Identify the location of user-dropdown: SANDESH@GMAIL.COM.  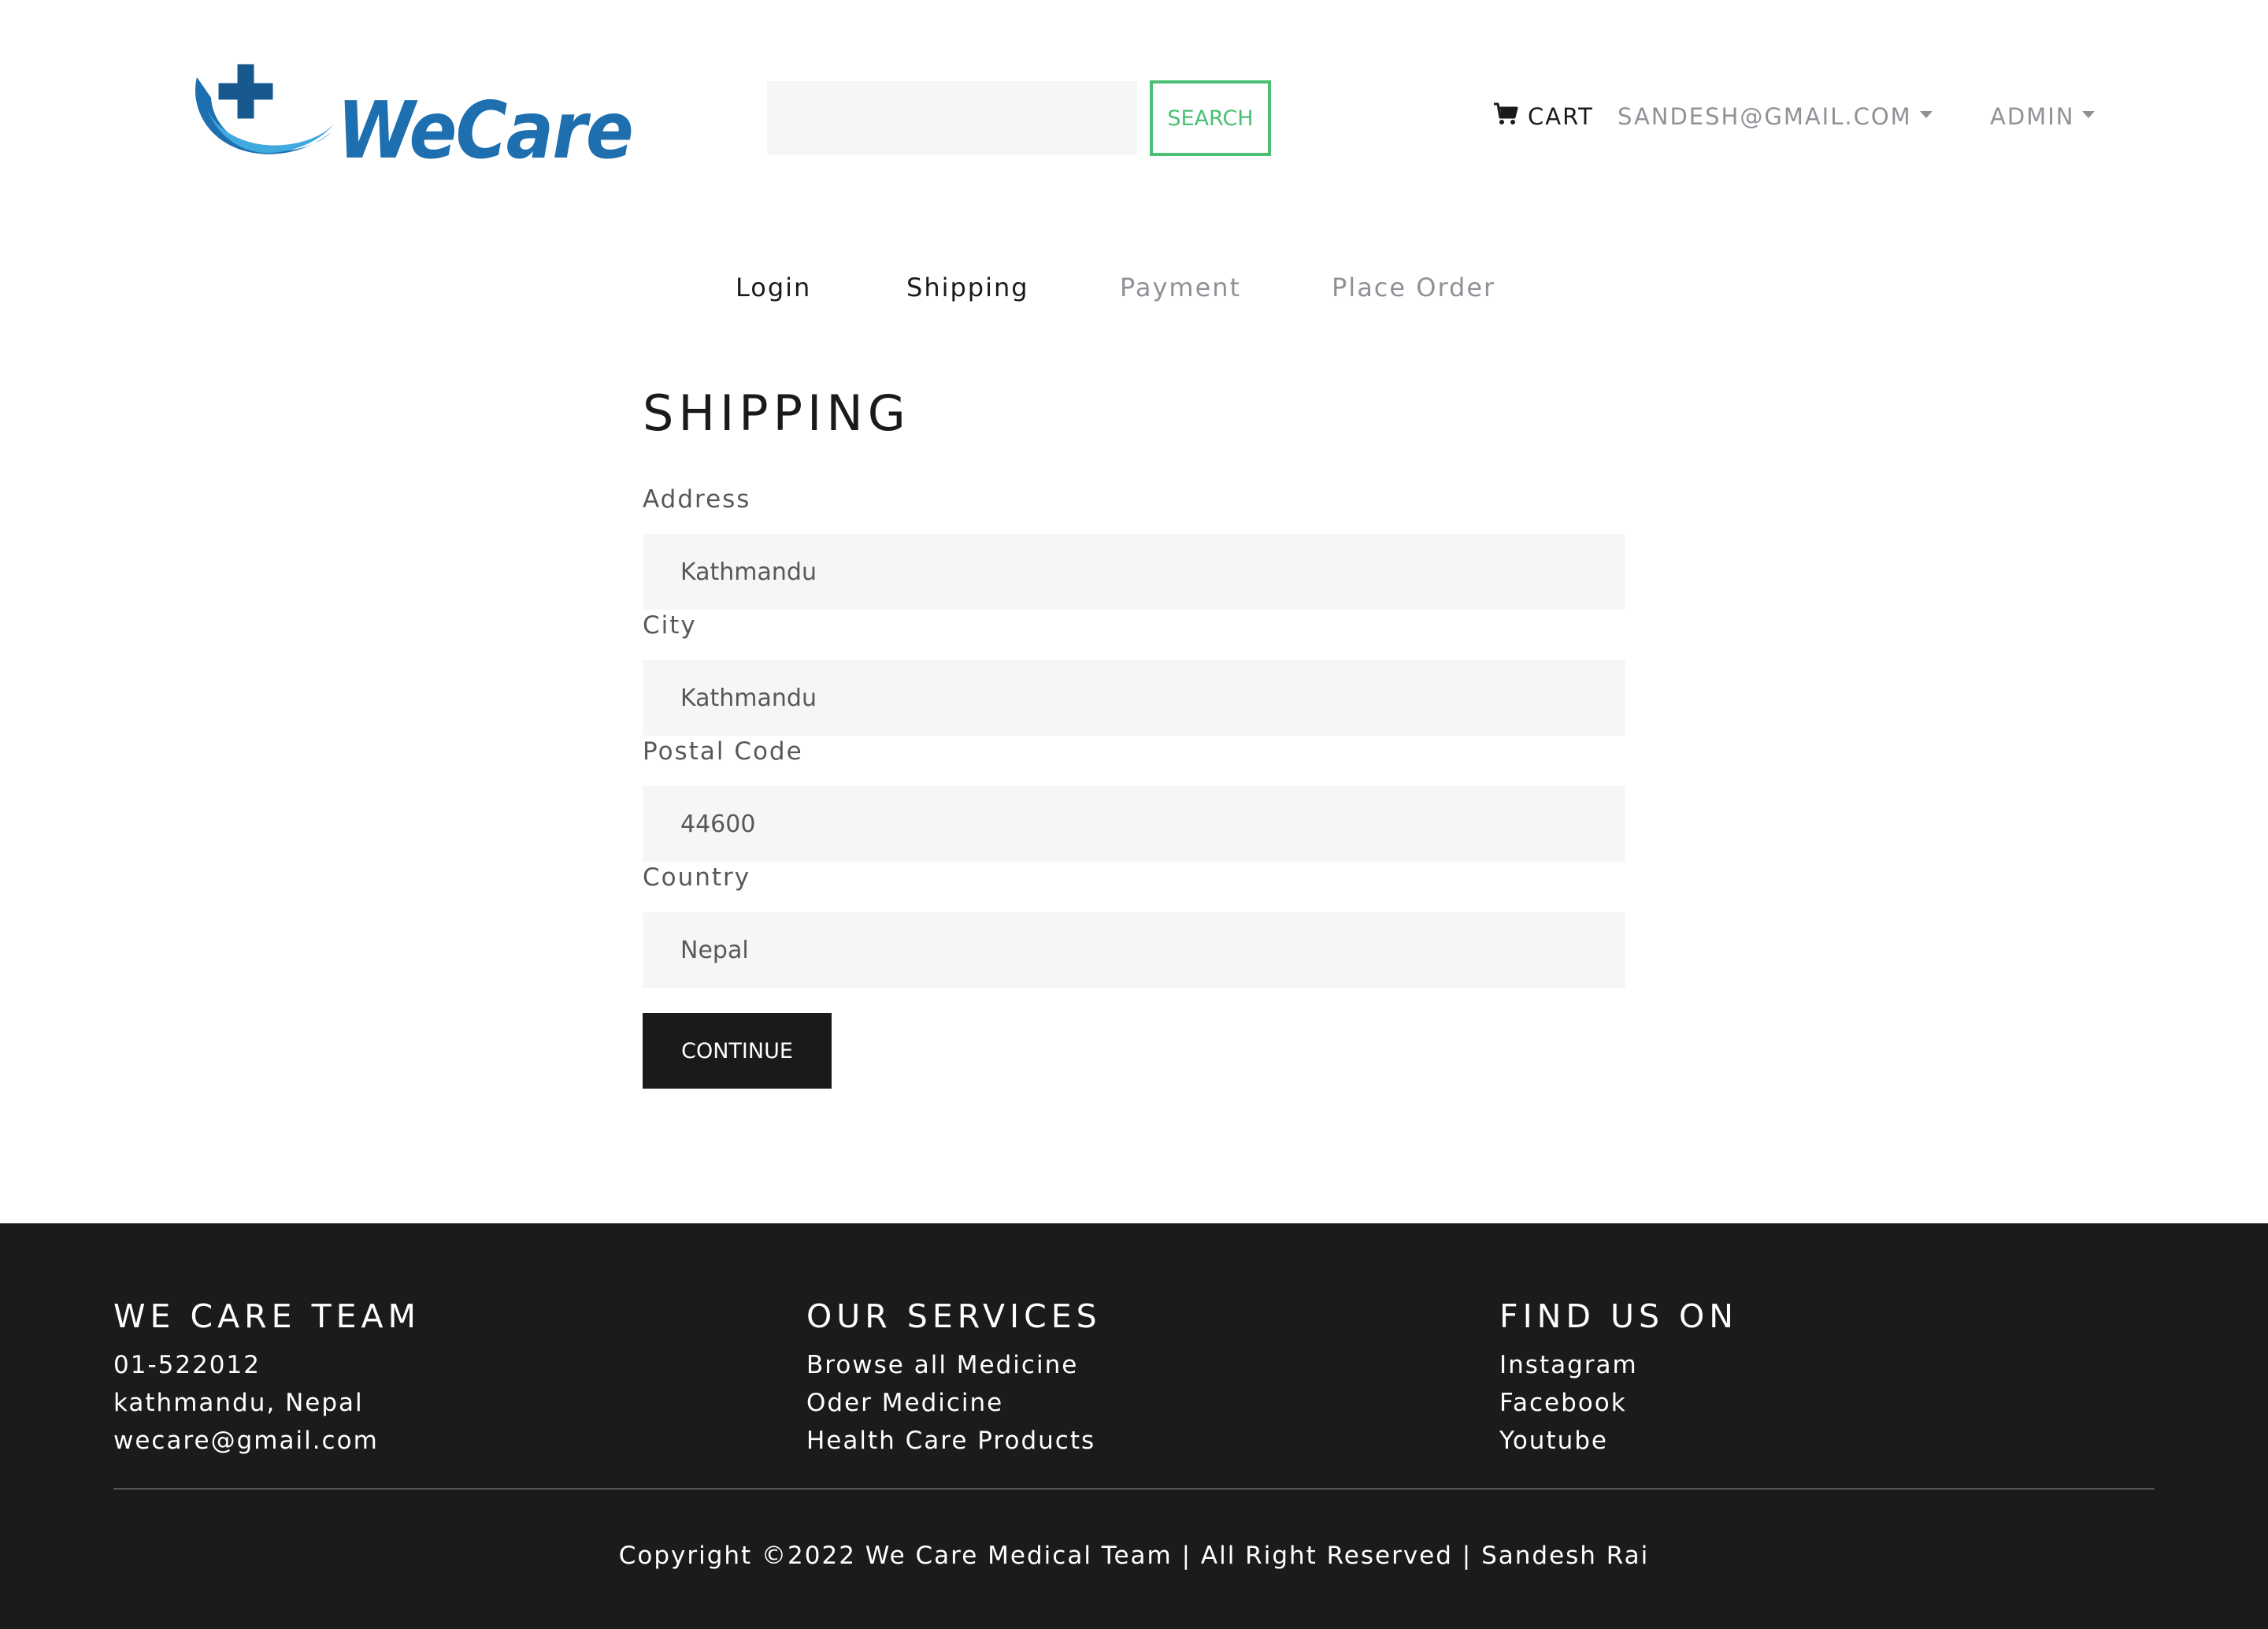
(1775, 116).